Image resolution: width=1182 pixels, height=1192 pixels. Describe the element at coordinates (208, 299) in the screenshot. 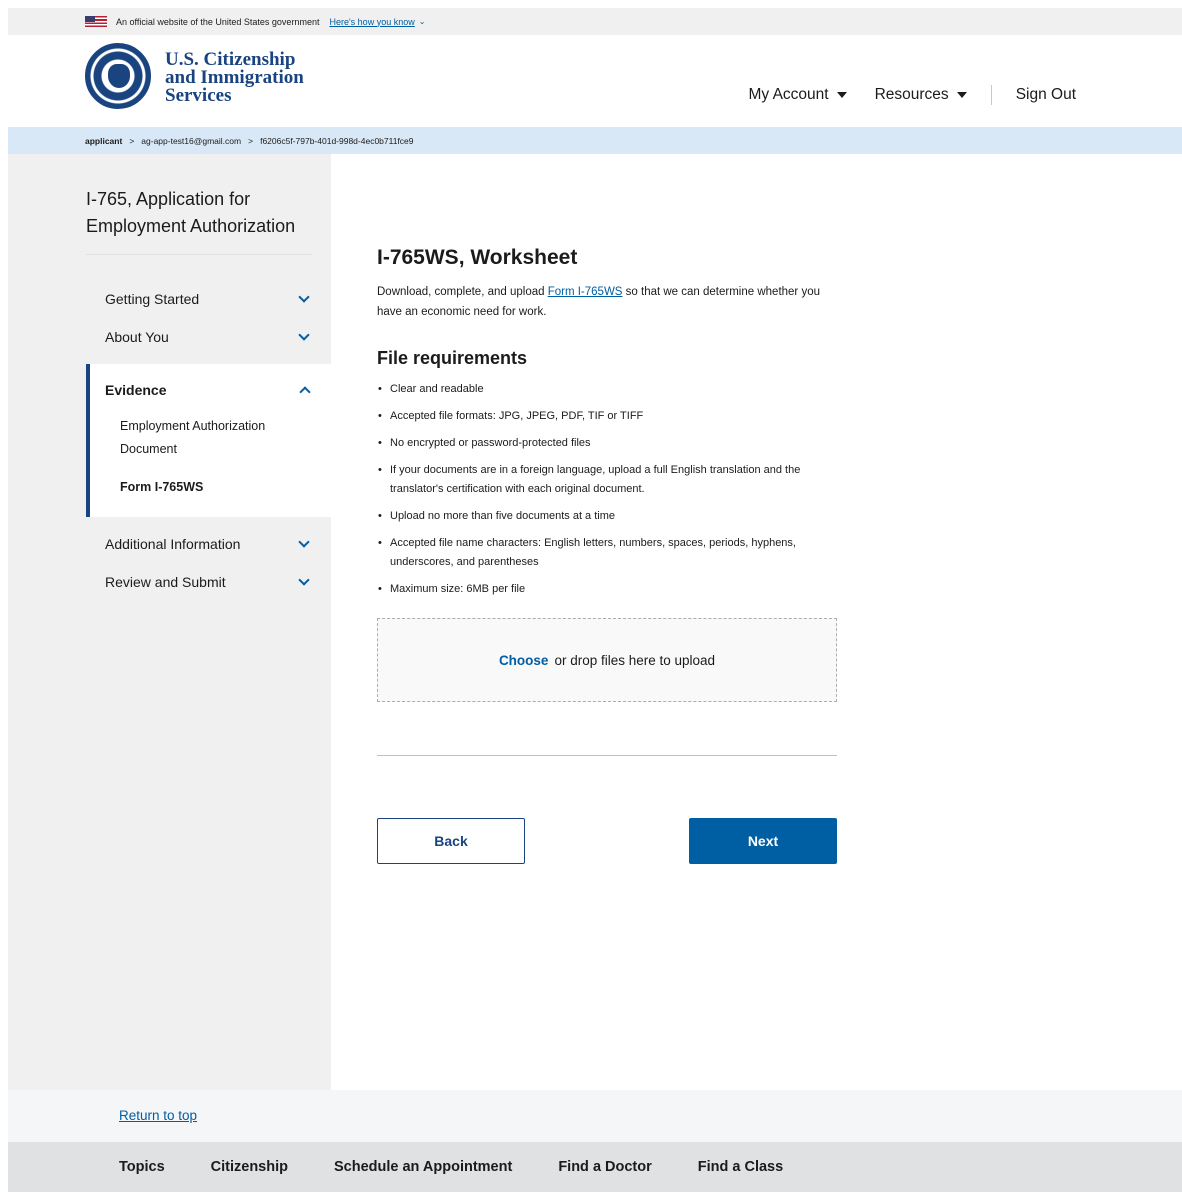

I see `sidebar-item-getting-started: Getting Started` at that location.